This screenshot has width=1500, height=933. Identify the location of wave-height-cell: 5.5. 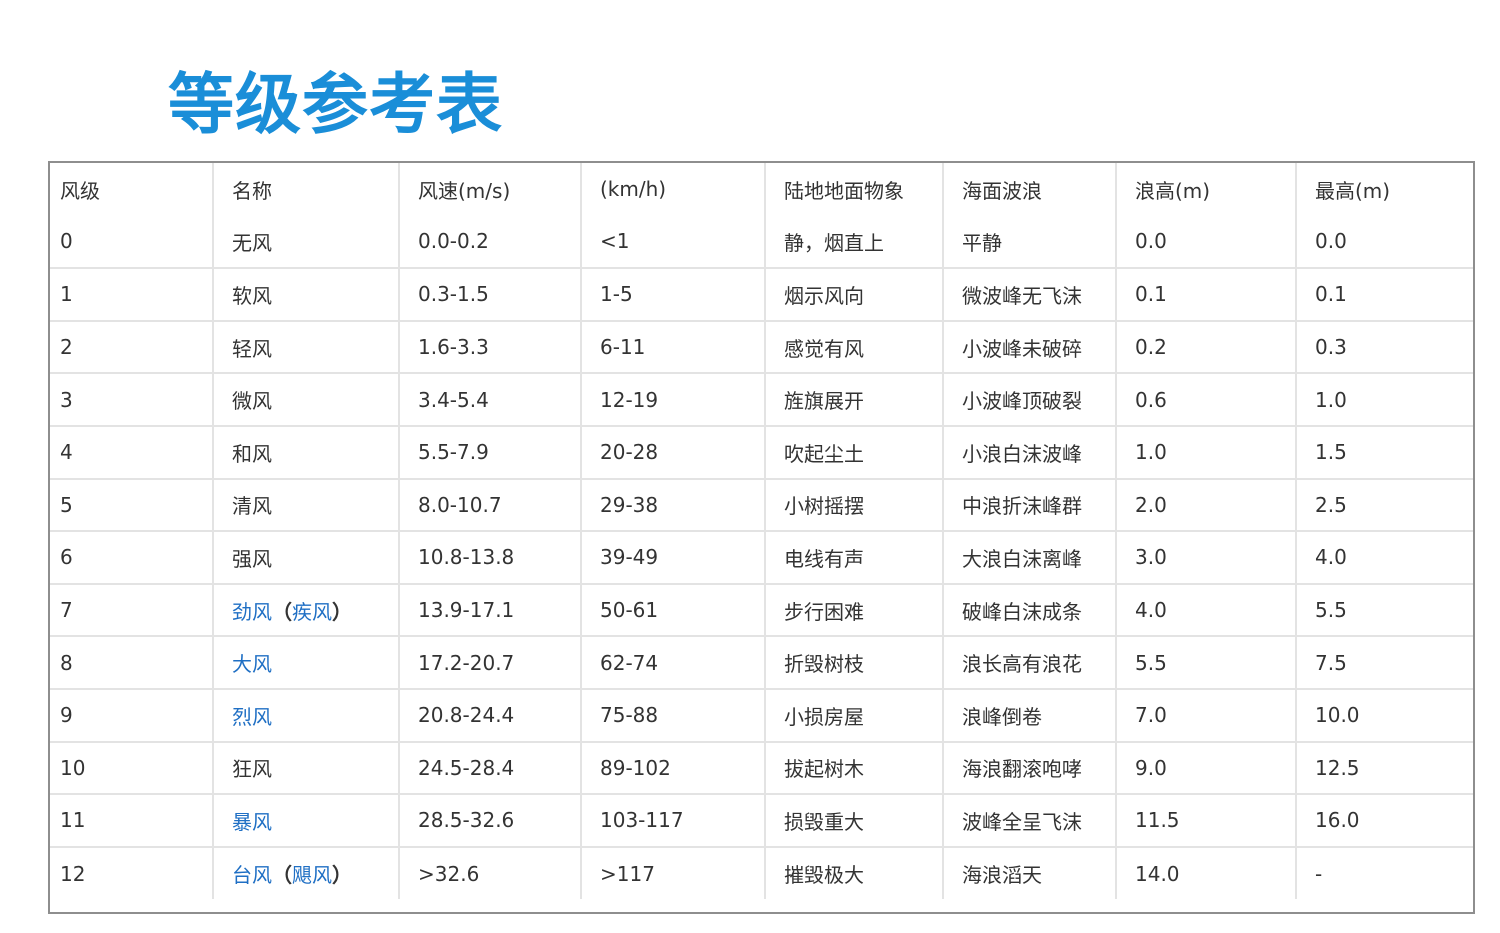
(1206, 663).